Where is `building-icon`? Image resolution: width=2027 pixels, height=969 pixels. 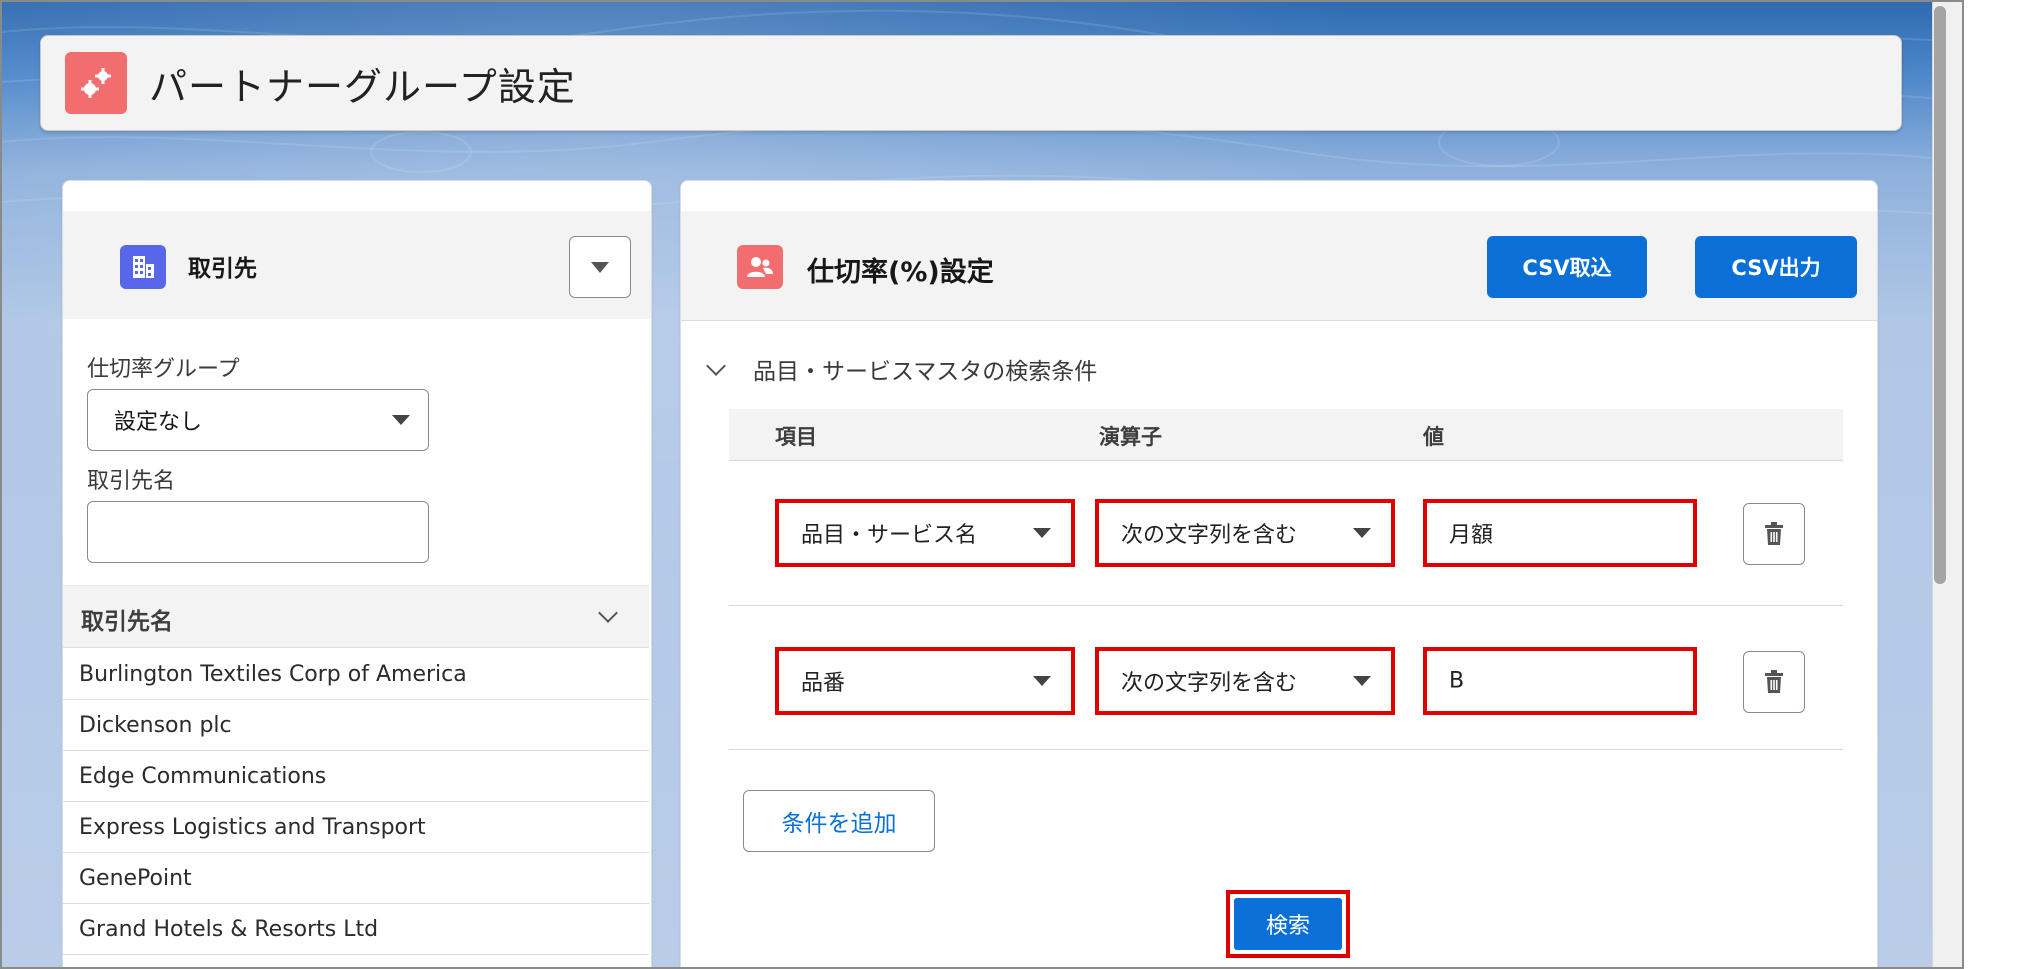
building-icon is located at coordinates (143, 267).